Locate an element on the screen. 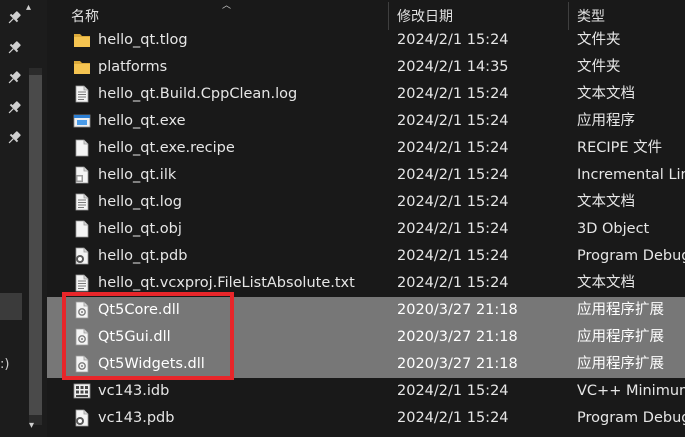 The height and width of the screenshot is (437, 685). file-name: hello_qt.pdb is located at coordinates (143, 256).